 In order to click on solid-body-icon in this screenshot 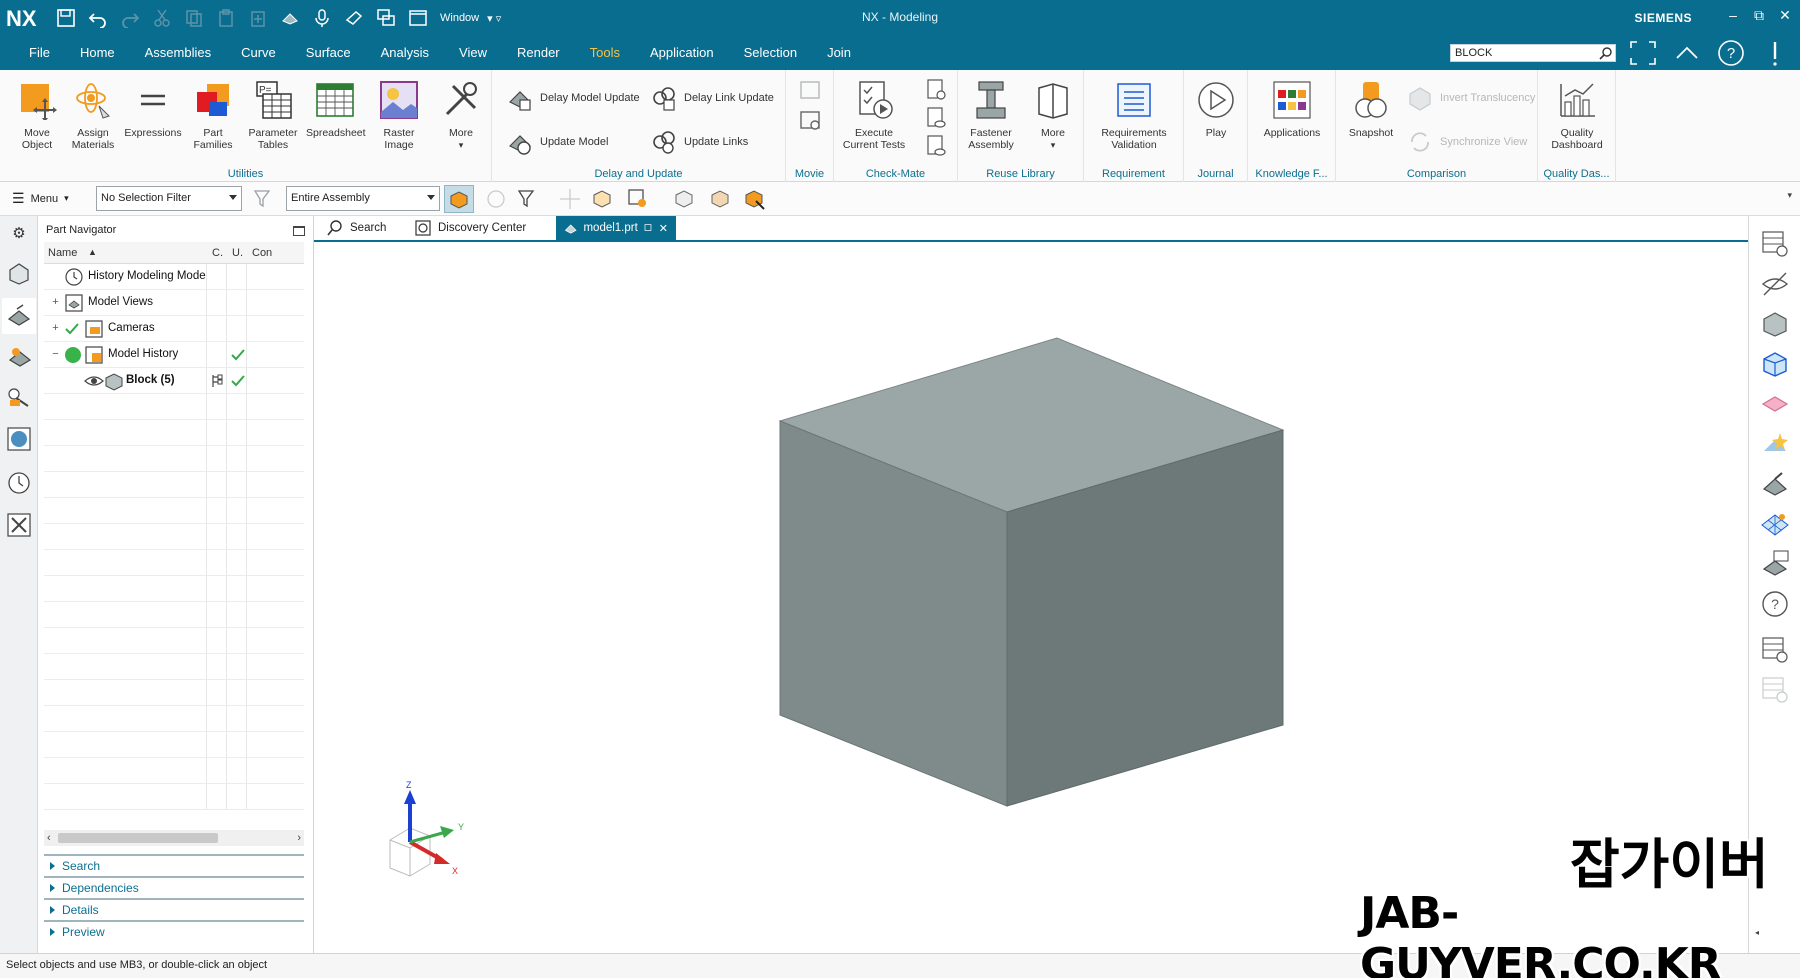, I will do `click(684, 199)`.